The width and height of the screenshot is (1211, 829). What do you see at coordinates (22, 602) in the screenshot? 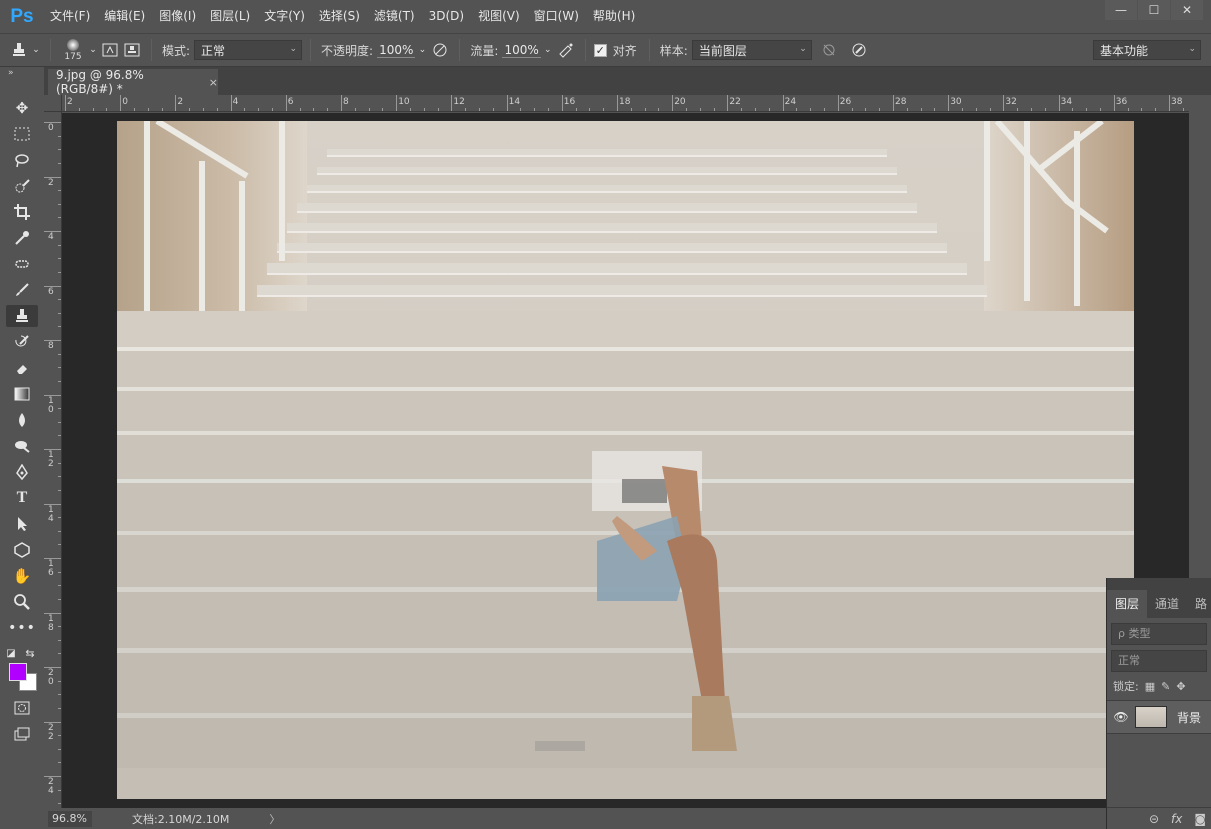
I see `zoom-tool-icon` at bounding box center [22, 602].